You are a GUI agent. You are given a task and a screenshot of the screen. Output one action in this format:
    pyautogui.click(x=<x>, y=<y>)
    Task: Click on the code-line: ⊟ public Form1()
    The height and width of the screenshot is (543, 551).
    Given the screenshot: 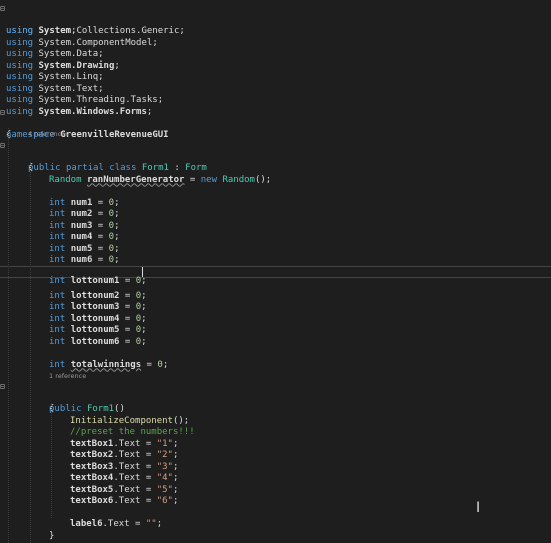 What is the action you would take?
    pyautogui.click(x=62, y=397)
    